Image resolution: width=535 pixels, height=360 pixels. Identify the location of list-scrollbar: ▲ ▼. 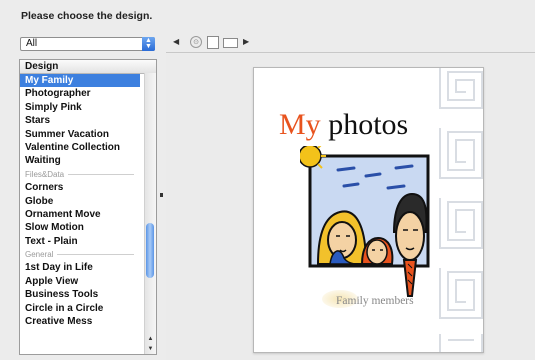
(150, 213).